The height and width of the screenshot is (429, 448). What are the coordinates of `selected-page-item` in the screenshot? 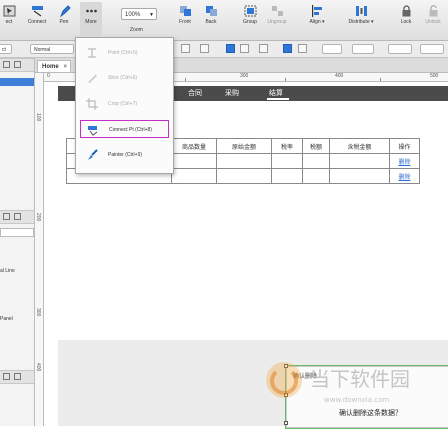 It's located at (17, 82).